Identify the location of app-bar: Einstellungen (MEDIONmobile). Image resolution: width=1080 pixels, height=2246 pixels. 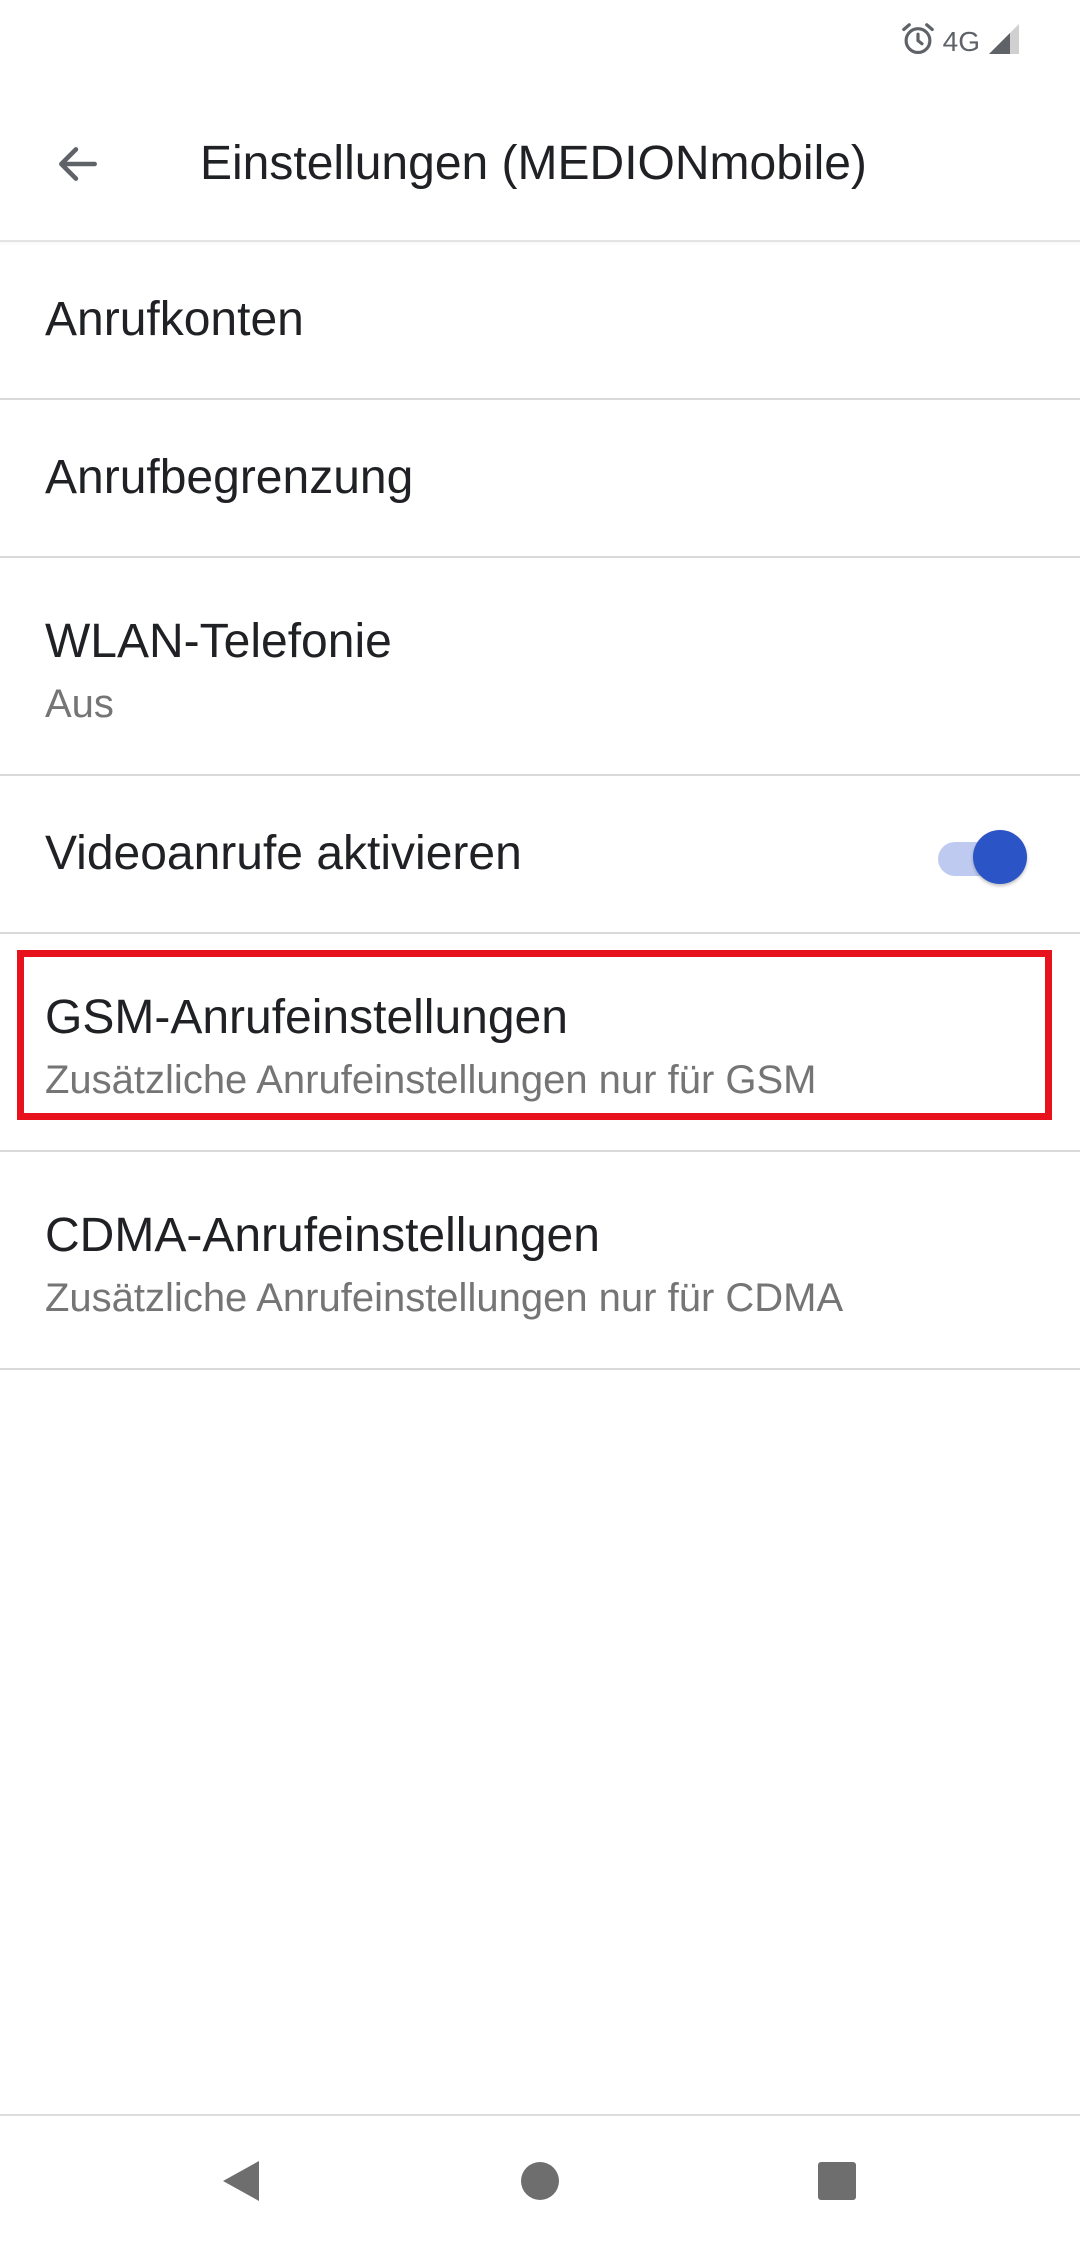
(540, 164).